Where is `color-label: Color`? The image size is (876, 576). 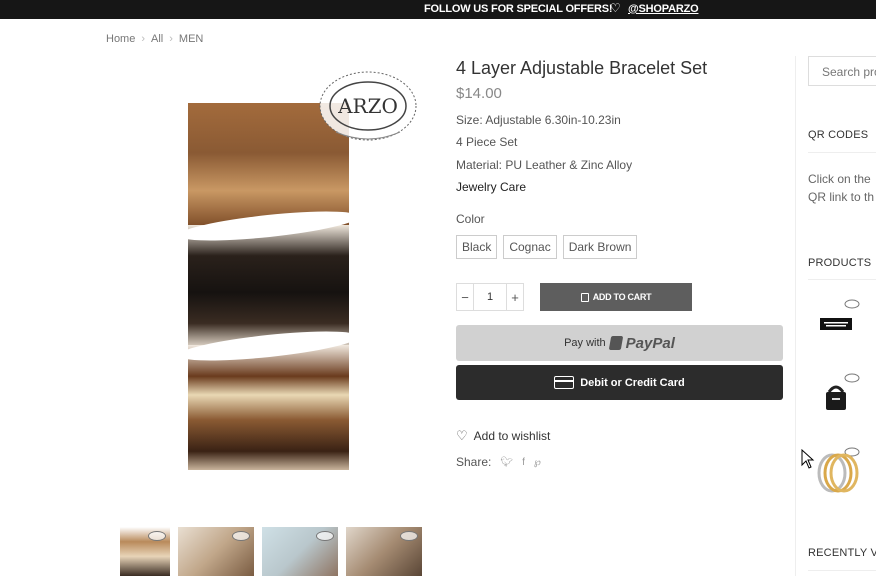 color-label: Color is located at coordinates (470, 219).